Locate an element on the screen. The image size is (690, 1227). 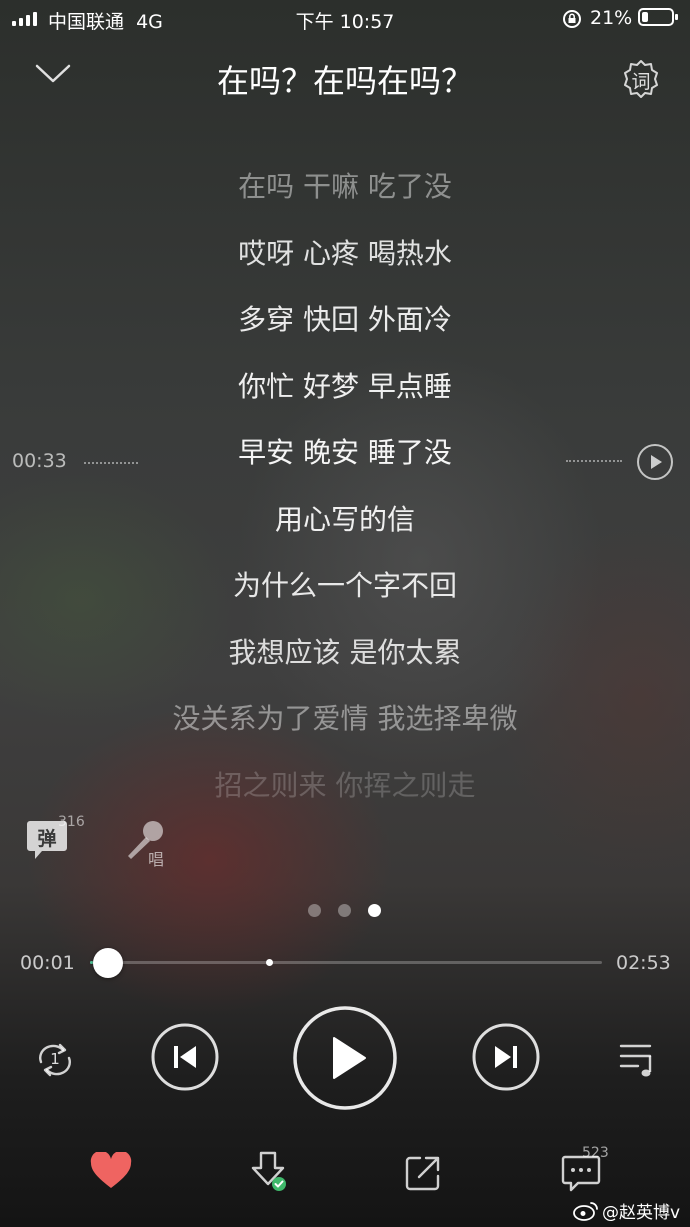
clock: 下午 10:57 is located at coordinates (345, 22).